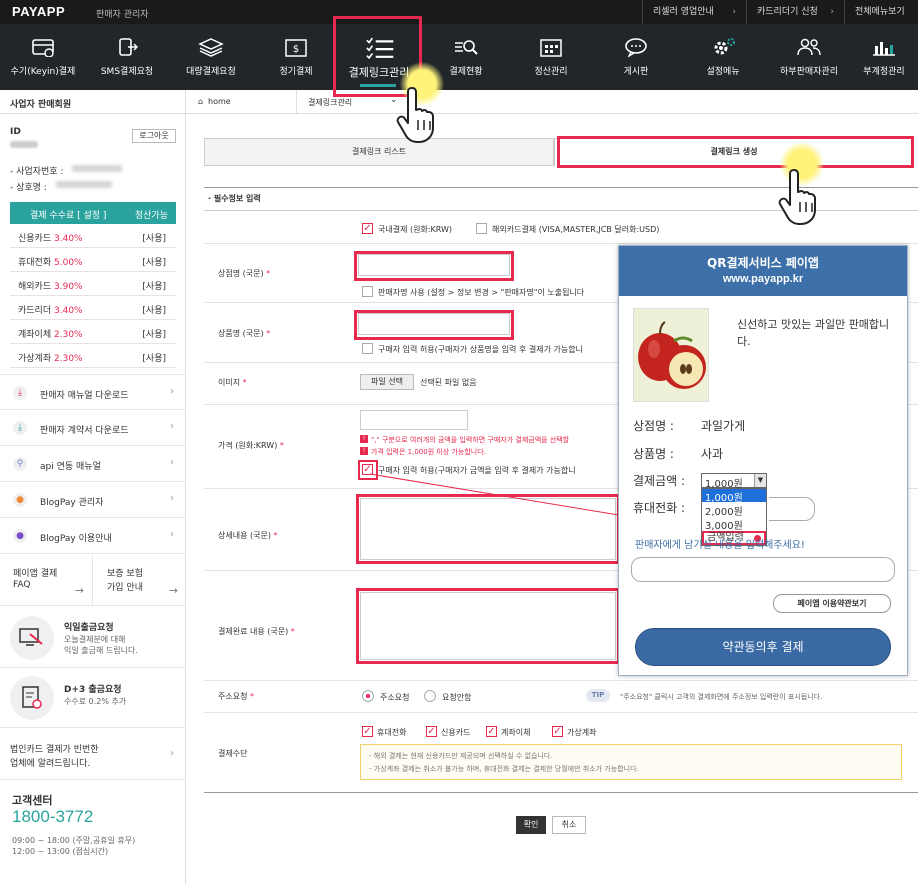 The width and height of the screenshot is (918, 884). What do you see at coordinates (734, 510) in the screenshot?
I see `amount-option: 2,000원` at bounding box center [734, 510].